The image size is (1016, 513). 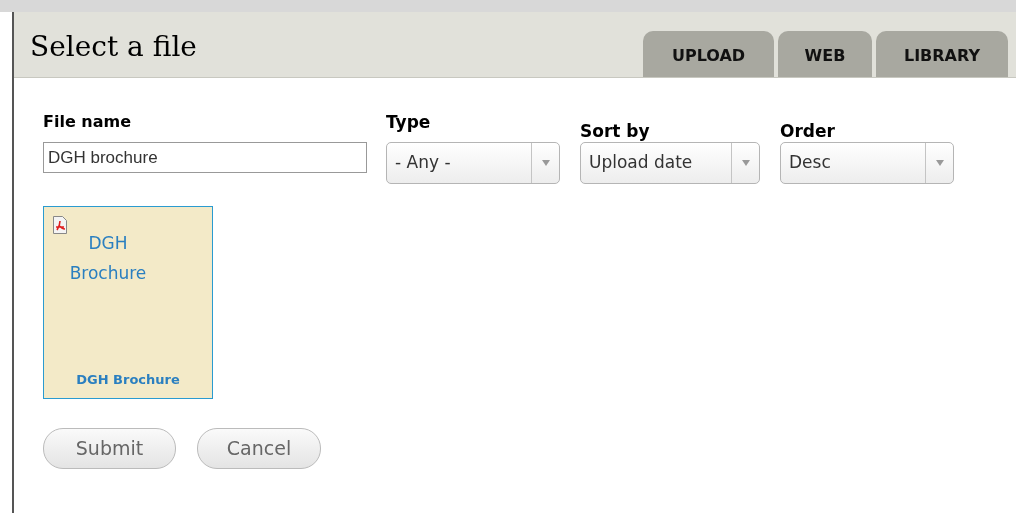 What do you see at coordinates (108, 258) in the screenshot?
I see `file-link: DGH Brochure` at bounding box center [108, 258].